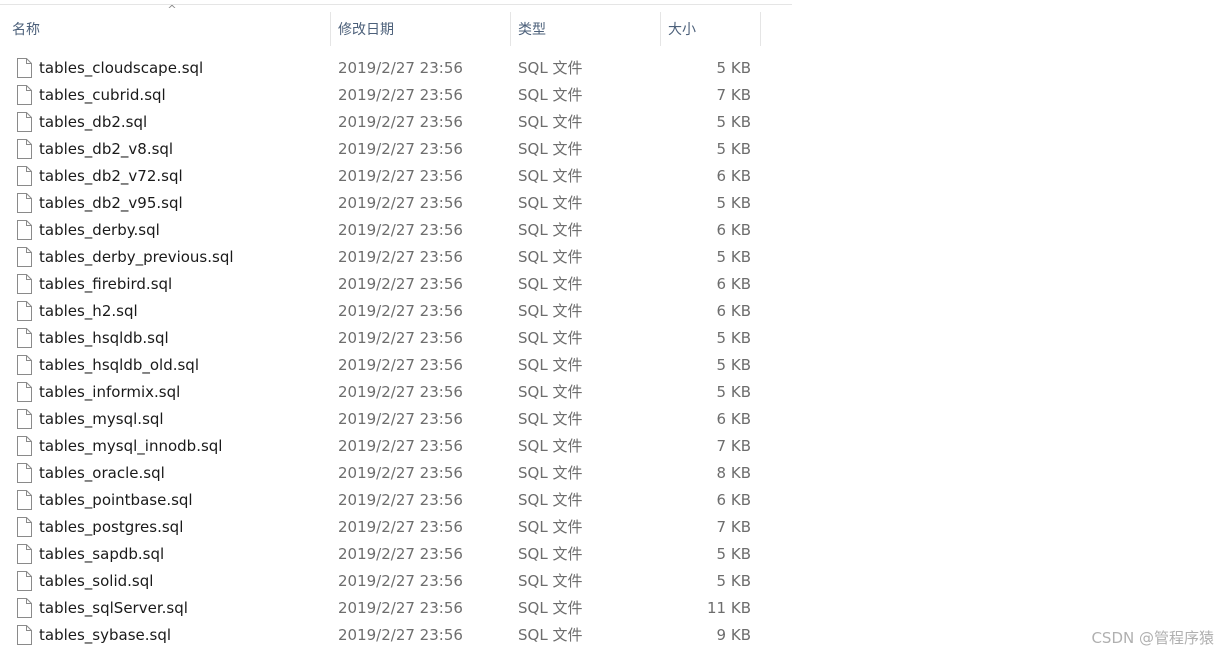  What do you see at coordinates (26, 30) in the screenshot?
I see `column-header-name-label: 名称` at bounding box center [26, 30].